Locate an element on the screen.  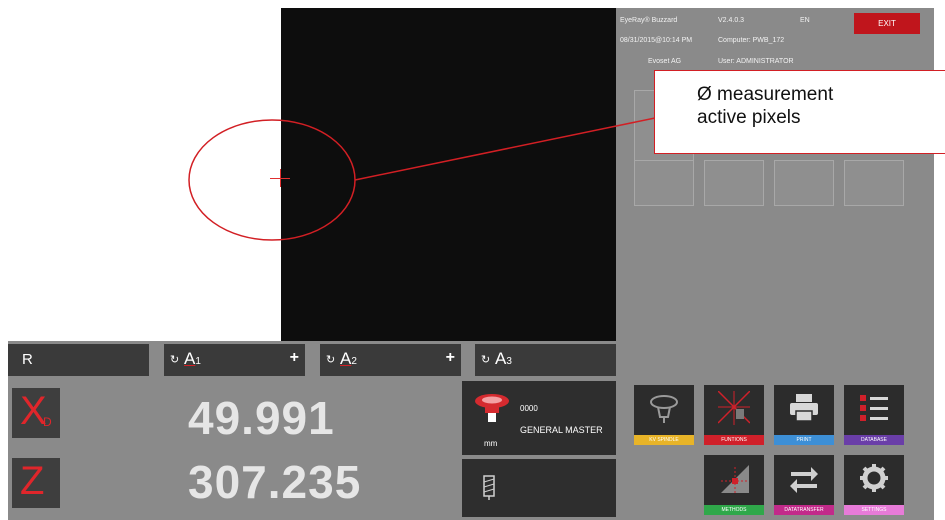
tab-a3-label: A3 is located at coordinates (503, 359).